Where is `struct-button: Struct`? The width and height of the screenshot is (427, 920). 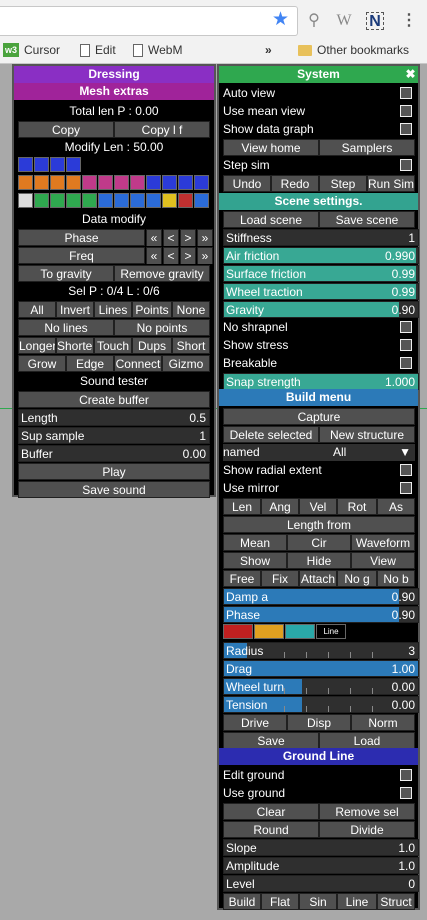
struct-button: Struct is located at coordinates (396, 901).